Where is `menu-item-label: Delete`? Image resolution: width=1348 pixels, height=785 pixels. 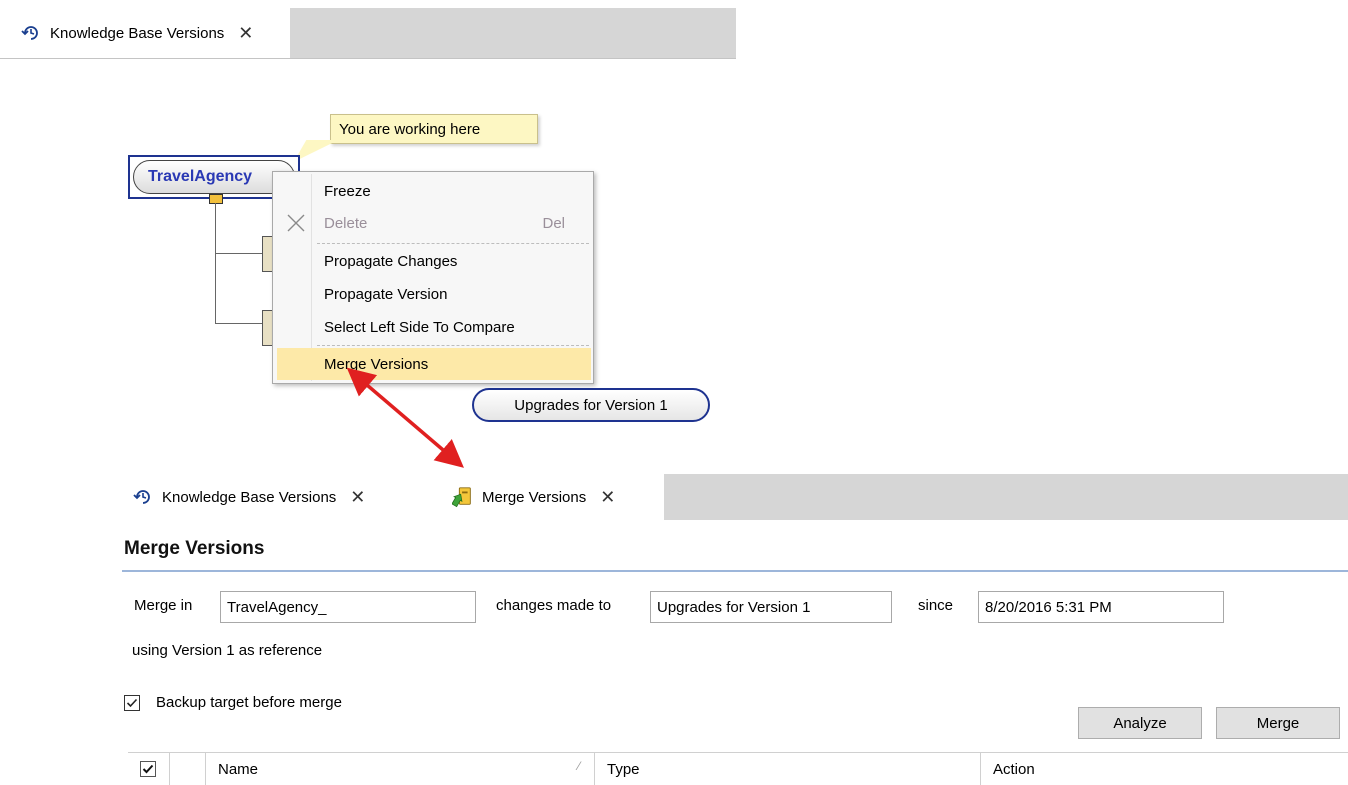 menu-item-label: Delete is located at coordinates (346, 223).